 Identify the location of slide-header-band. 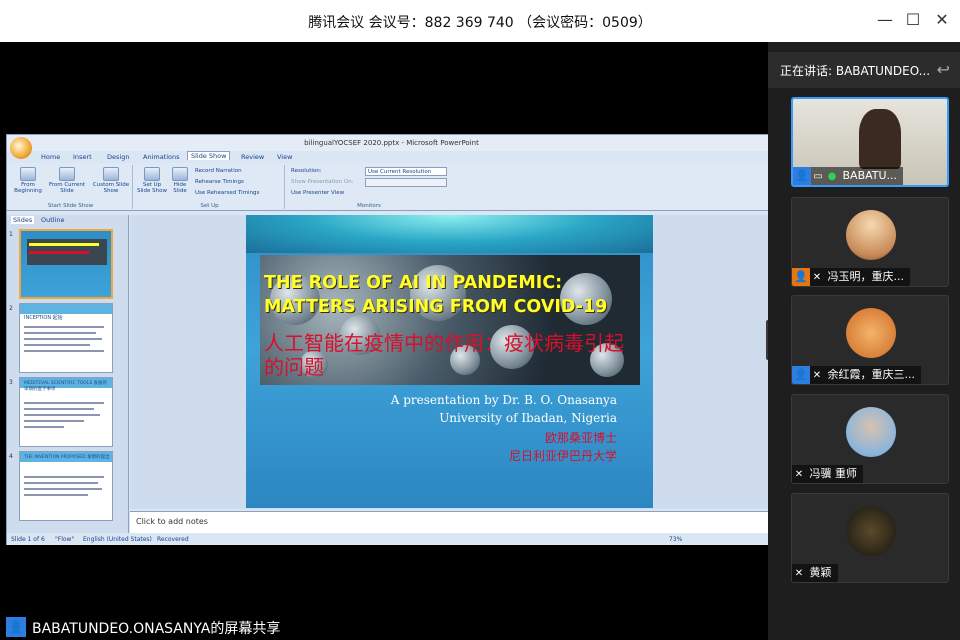
(449, 234).